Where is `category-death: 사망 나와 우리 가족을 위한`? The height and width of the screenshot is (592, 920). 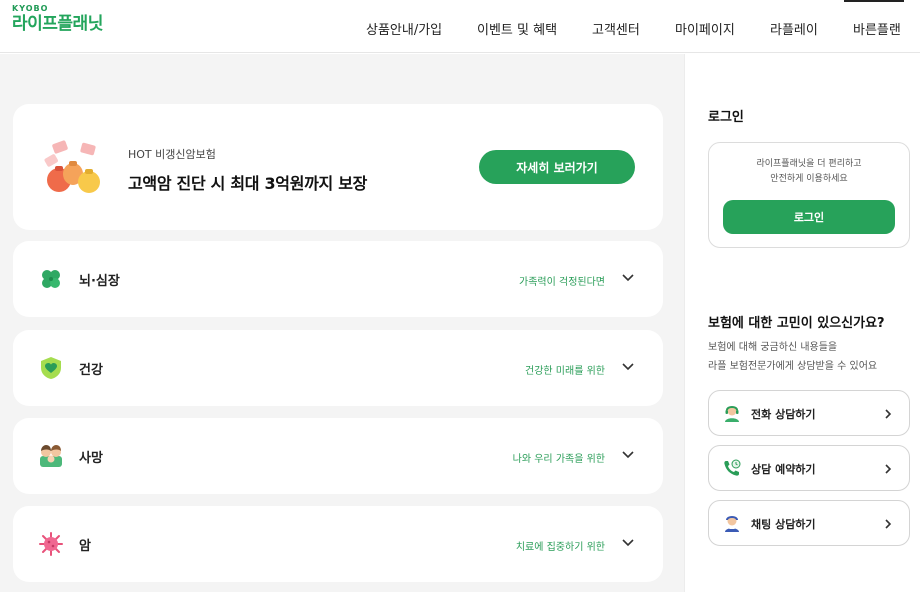 category-death: 사망 나와 우리 가족을 위한 is located at coordinates (338, 456).